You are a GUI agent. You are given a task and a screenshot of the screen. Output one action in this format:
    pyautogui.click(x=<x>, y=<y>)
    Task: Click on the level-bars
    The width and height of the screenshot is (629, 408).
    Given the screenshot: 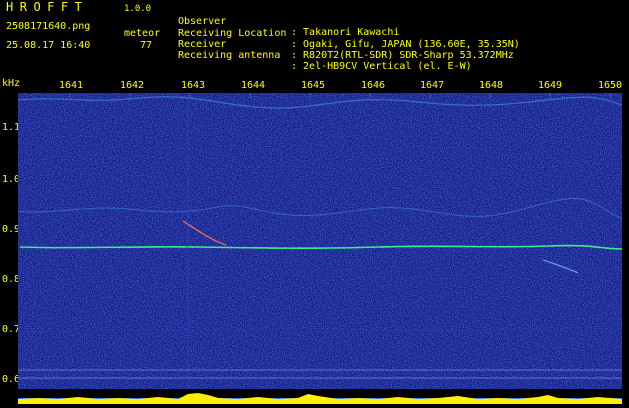 What is the action you would take?
    pyautogui.click(x=320, y=398)
    